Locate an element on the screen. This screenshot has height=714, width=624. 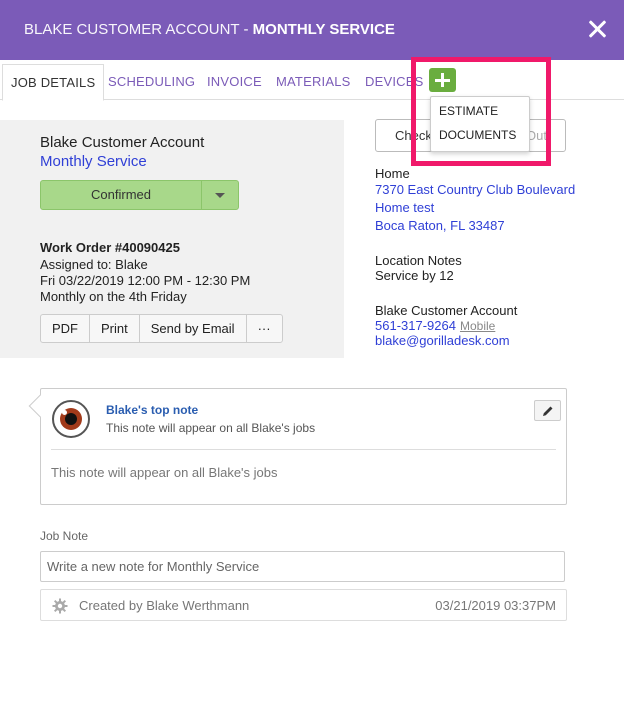
header-service-name: MONTHLY SERVICE is located at coordinates (323, 29).